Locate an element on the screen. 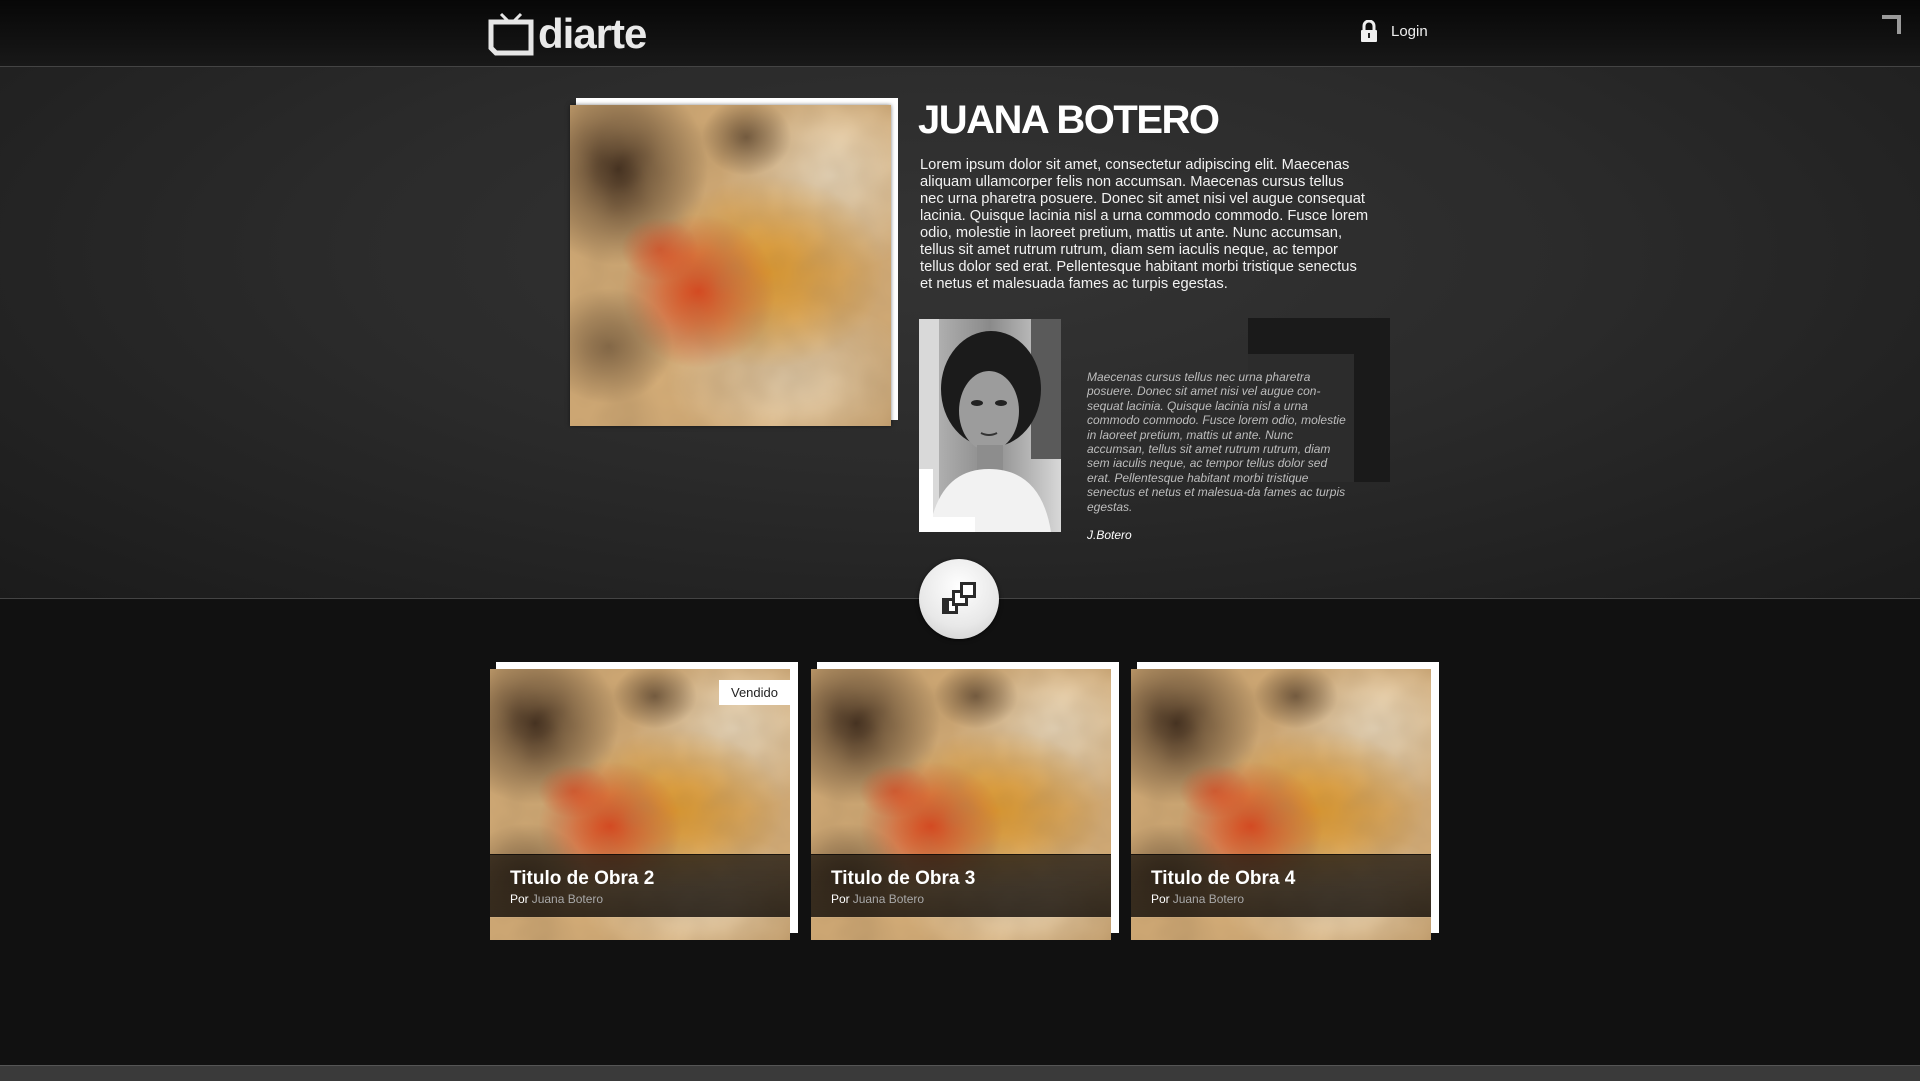 The width and height of the screenshot is (1920, 1081). artwork-card: Titulo de Obra 4 Por Juana Botero is located at coordinates (1285, 801).